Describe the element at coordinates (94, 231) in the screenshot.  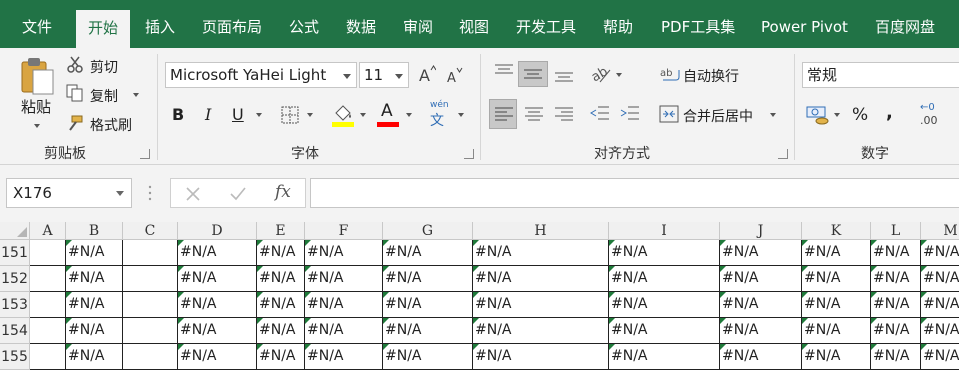
I see `column-header-b: B` at that location.